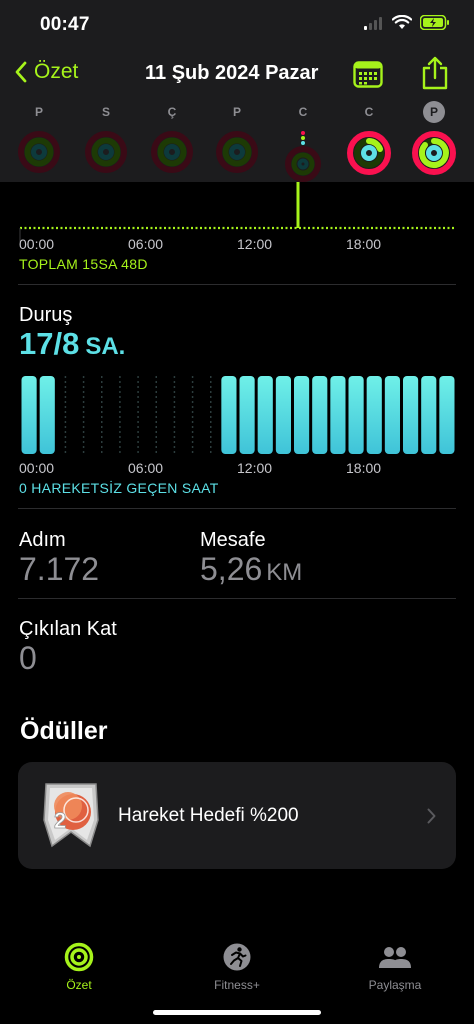  What do you see at coordinates (83, 264) in the screenshot?
I see `exercise-total: TOPLAM 15SA 48D` at bounding box center [83, 264].